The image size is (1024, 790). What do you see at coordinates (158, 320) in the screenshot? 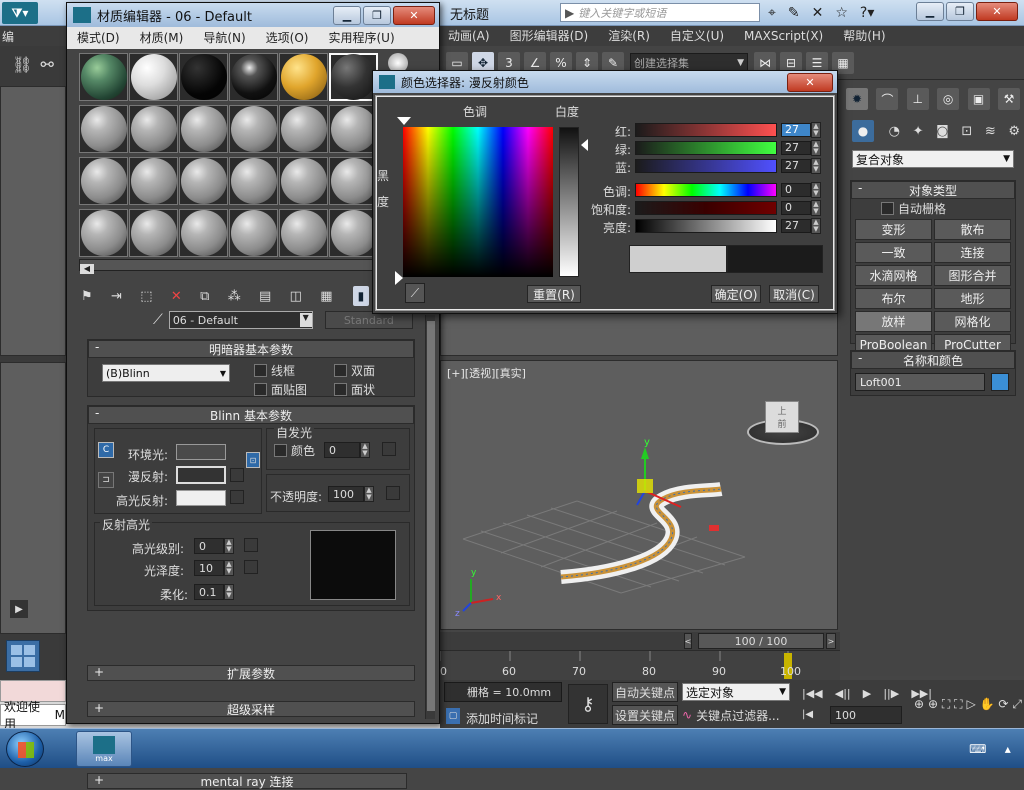
I see `eyedropper-icon: ⟋` at bounding box center [158, 320].